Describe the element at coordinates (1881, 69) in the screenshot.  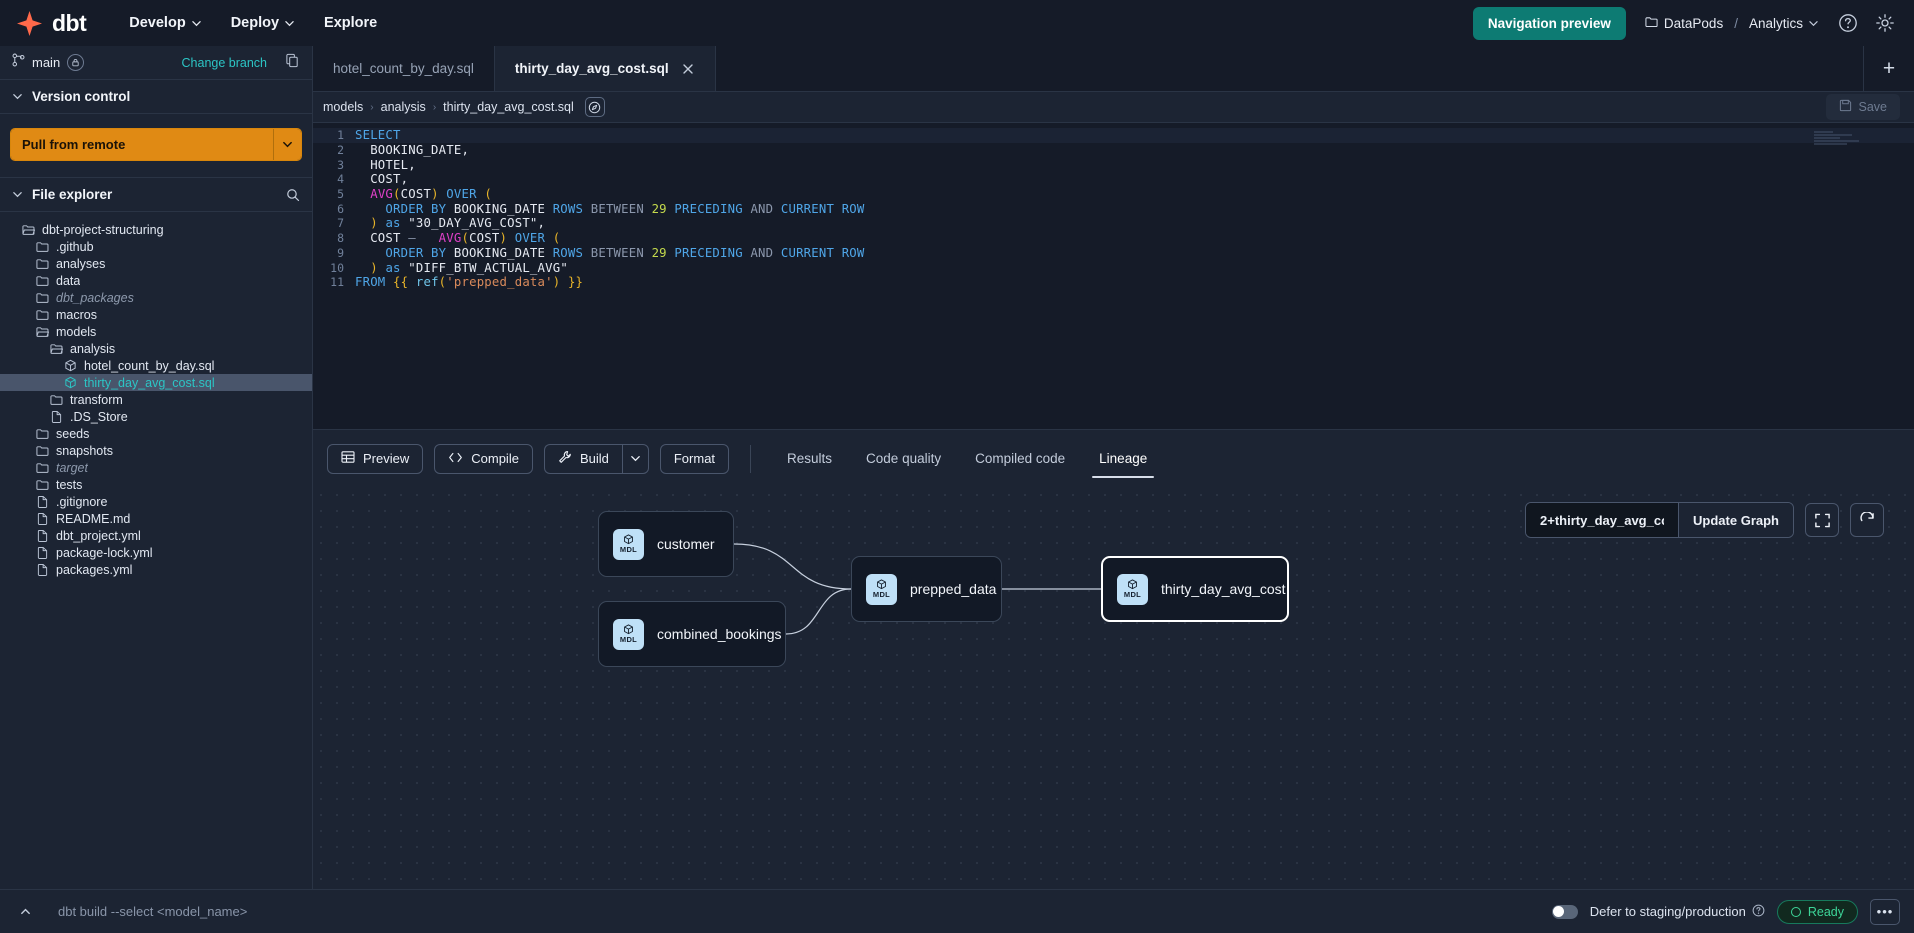
I see `new-tab-button: +` at that location.